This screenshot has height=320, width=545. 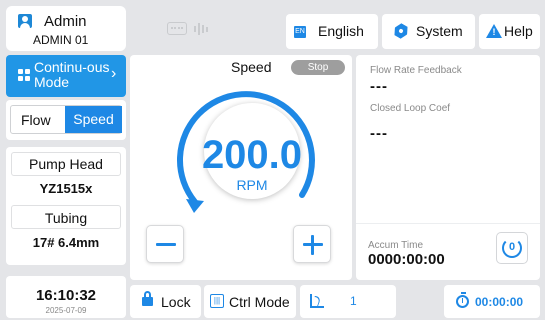 What do you see at coordinates (400, 30) in the screenshot?
I see `gear-icon` at bounding box center [400, 30].